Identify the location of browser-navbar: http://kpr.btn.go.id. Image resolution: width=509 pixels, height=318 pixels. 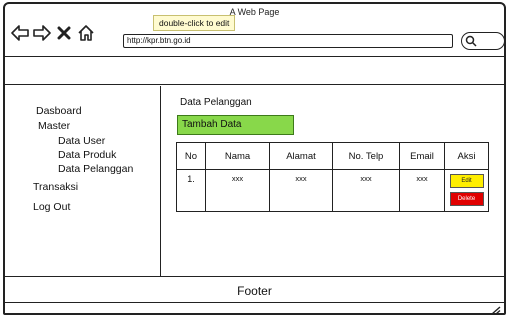
(255, 34).